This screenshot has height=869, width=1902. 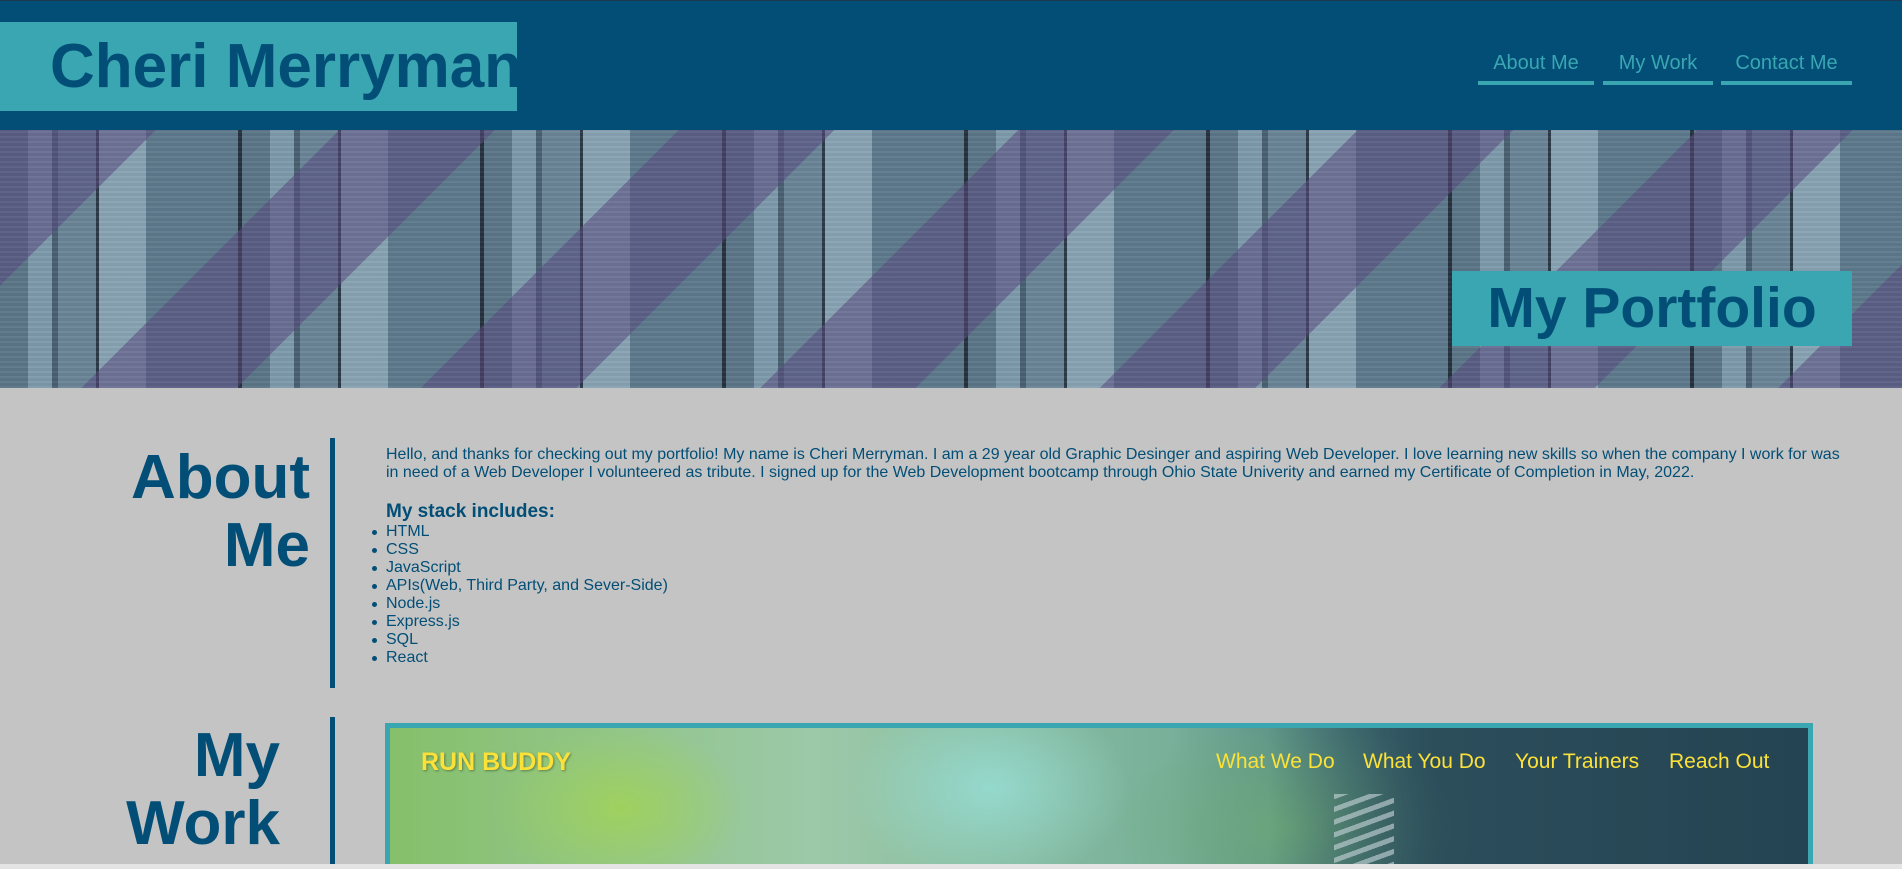 What do you see at coordinates (1652, 308) in the screenshot?
I see `hero-title: My Portfolio` at bounding box center [1652, 308].